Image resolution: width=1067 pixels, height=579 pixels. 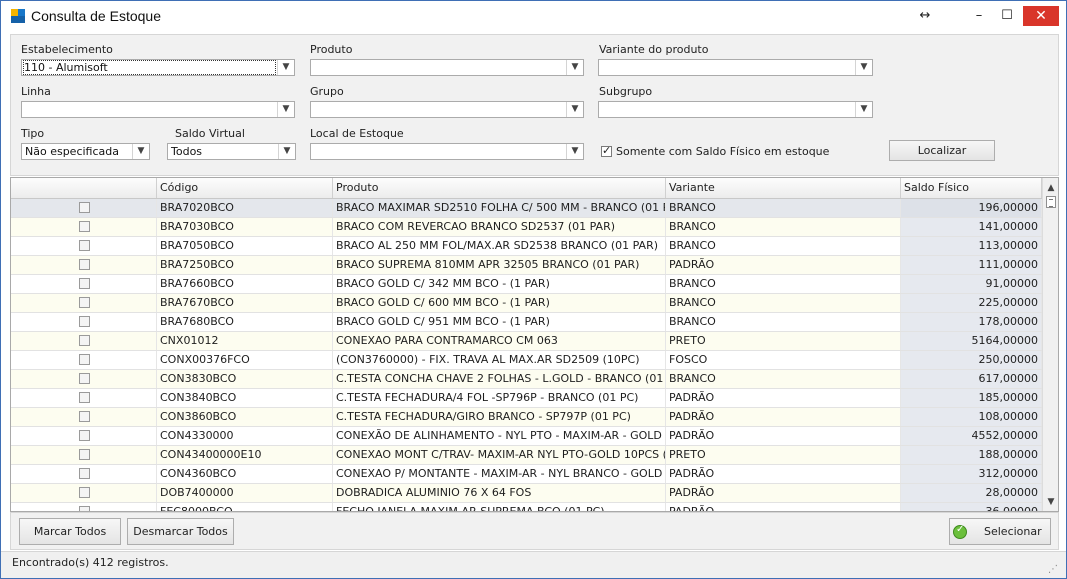 What do you see at coordinates (1051, 502) in the screenshot?
I see `scroll-down-icon: ▼` at bounding box center [1051, 502].